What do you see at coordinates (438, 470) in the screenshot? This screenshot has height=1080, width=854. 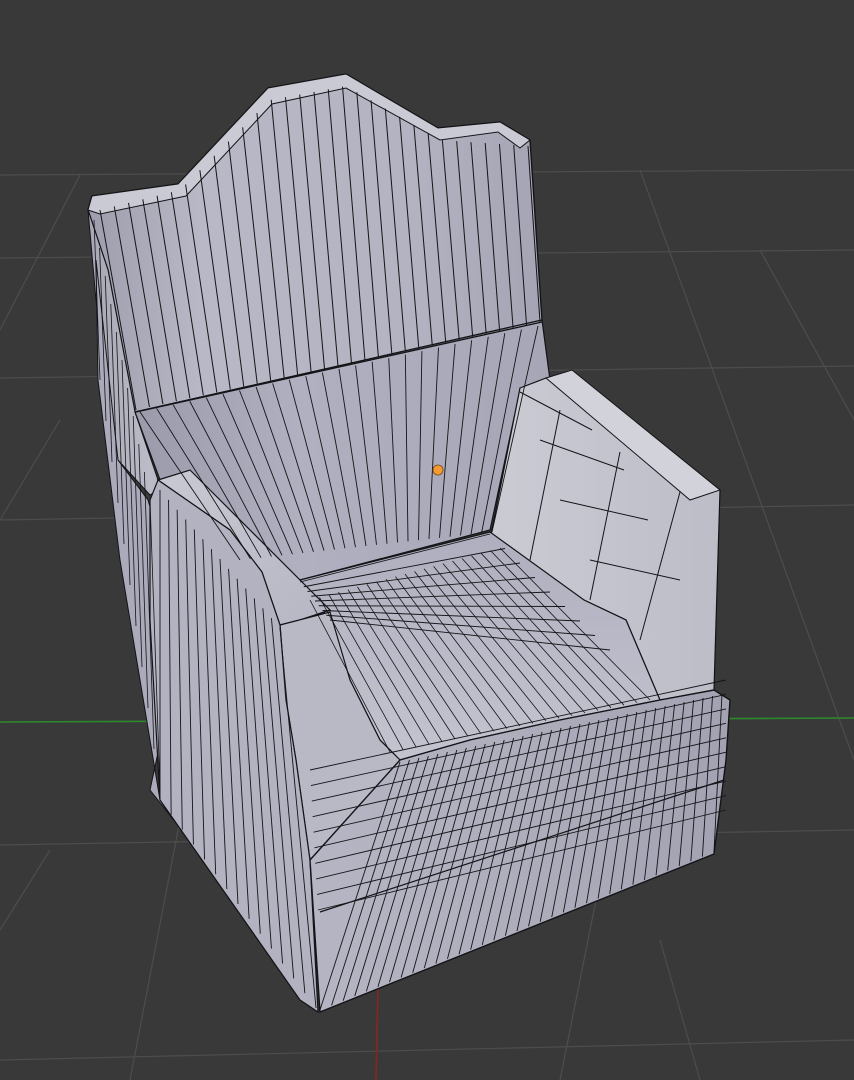 I see `origin-dot-icon` at bounding box center [438, 470].